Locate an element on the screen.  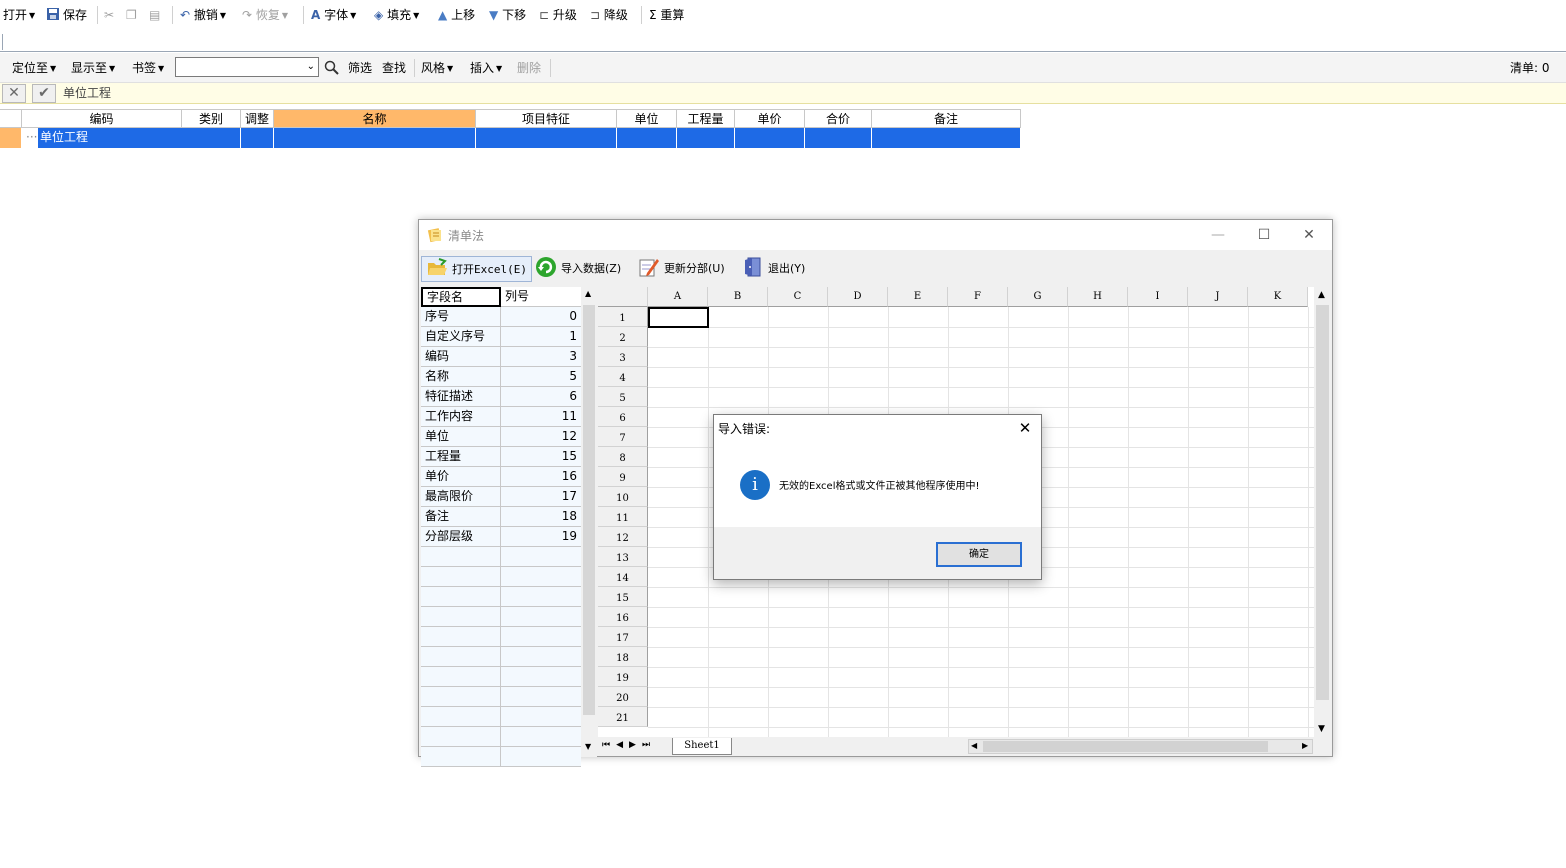
redo-button: ↷ 恢复 ▼ is located at coordinates (265, 15).